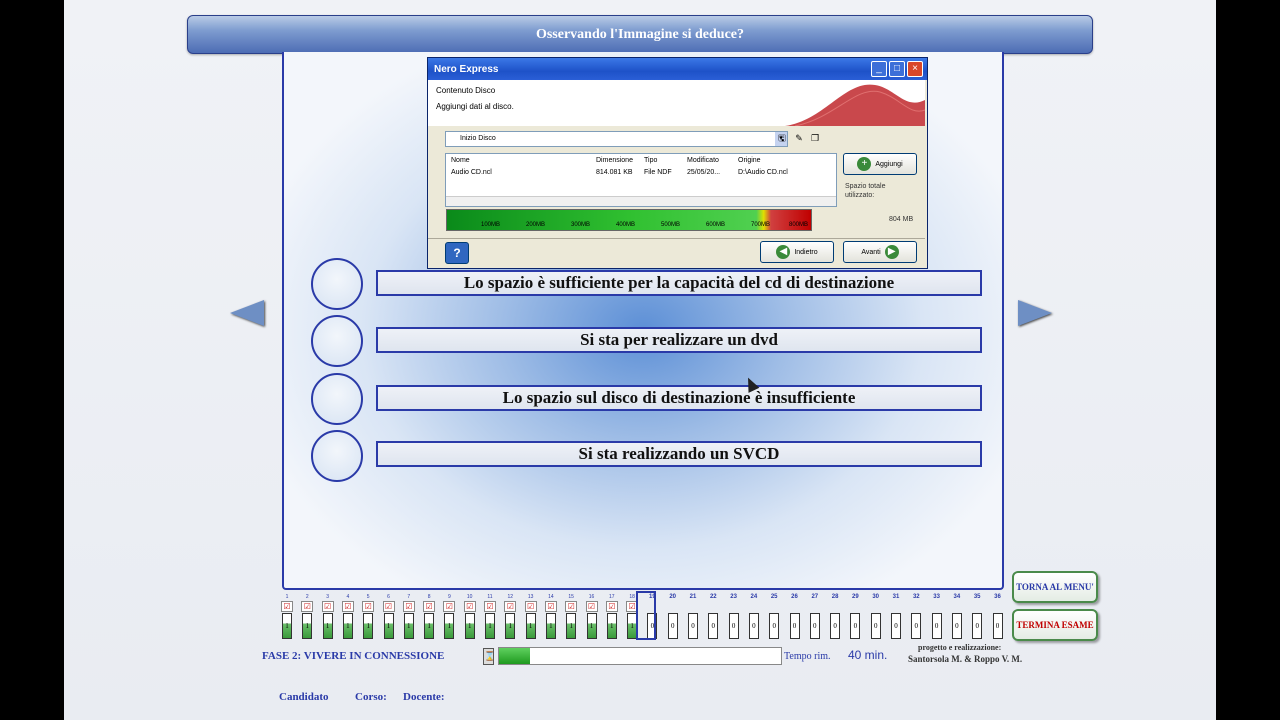  What do you see at coordinates (673, 616) in the screenshot?
I see `question-slot-20: 20 0` at bounding box center [673, 616].